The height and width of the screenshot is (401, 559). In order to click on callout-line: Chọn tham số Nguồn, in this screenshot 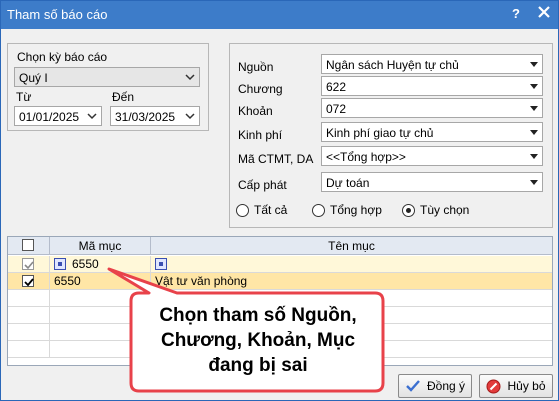, I will do `click(258, 315)`.